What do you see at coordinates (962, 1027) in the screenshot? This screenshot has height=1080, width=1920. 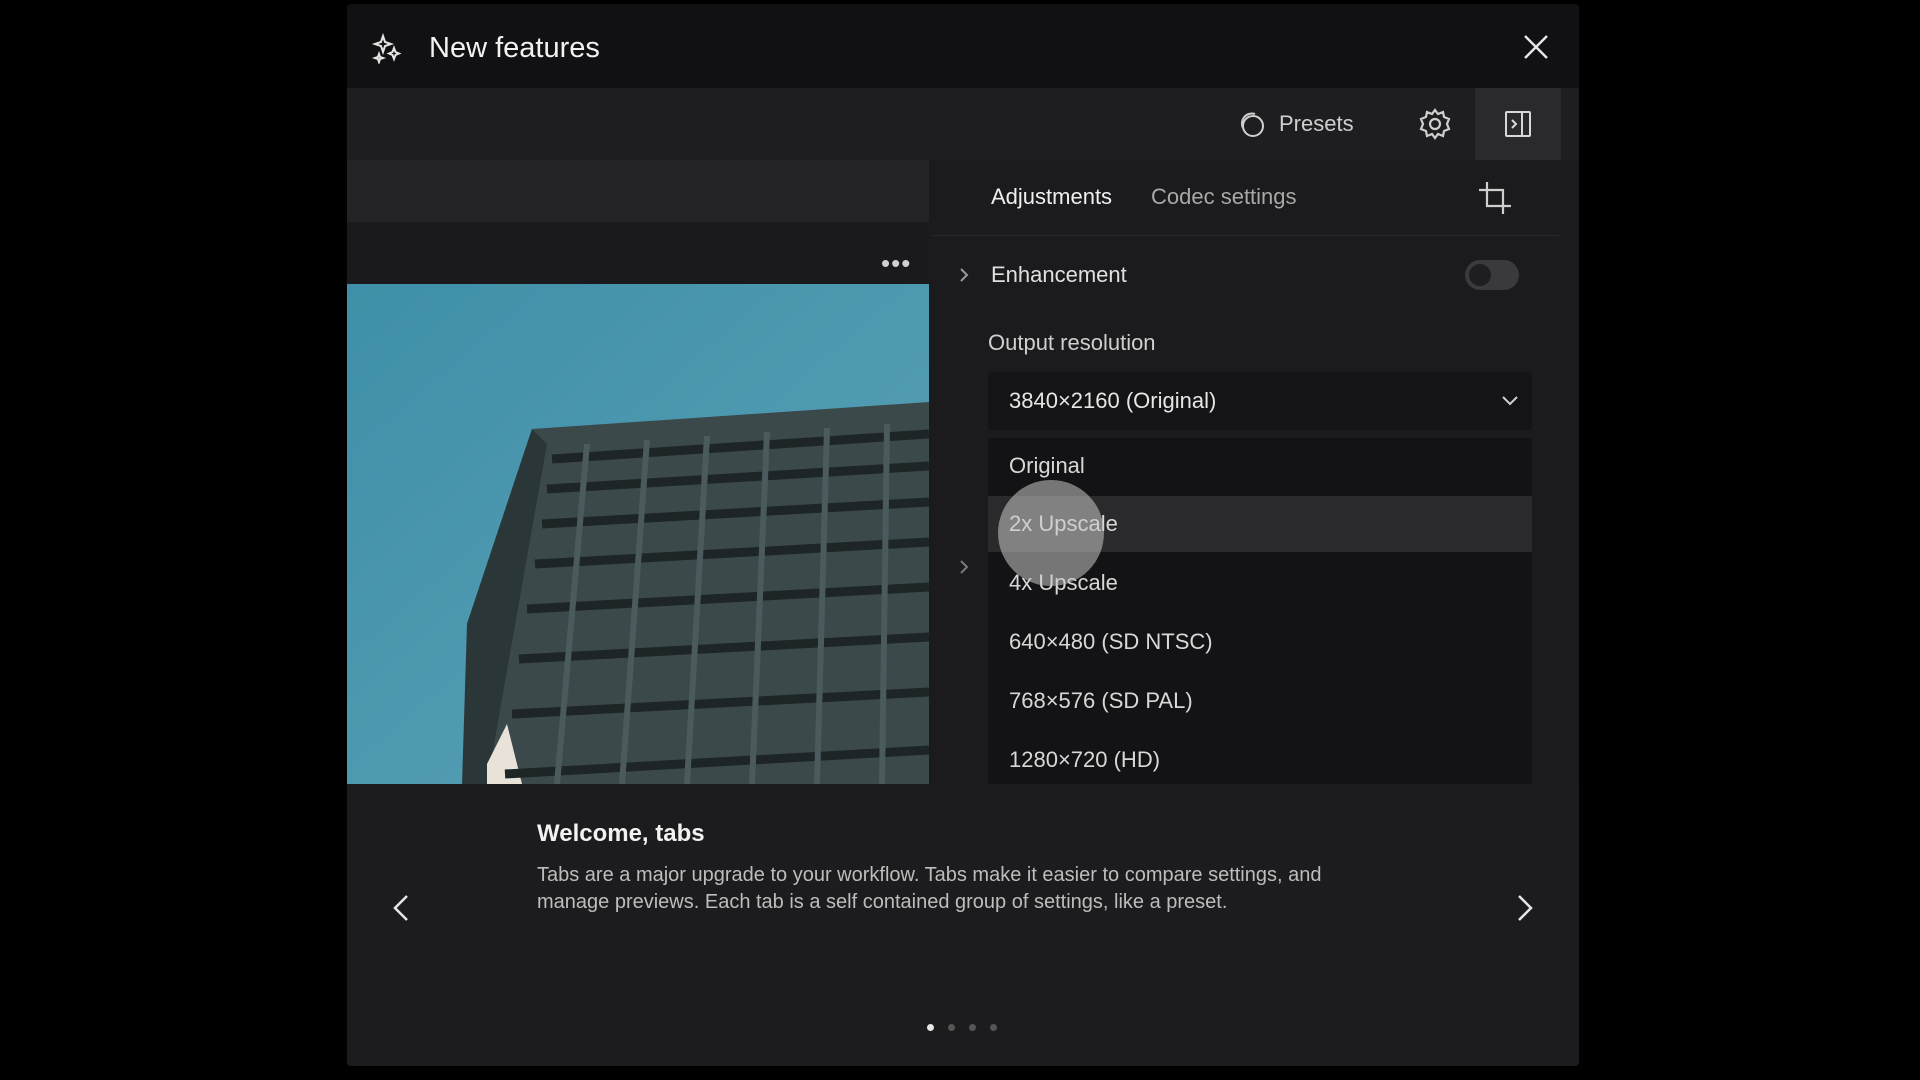 I see `pagination-dots` at bounding box center [962, 1027].